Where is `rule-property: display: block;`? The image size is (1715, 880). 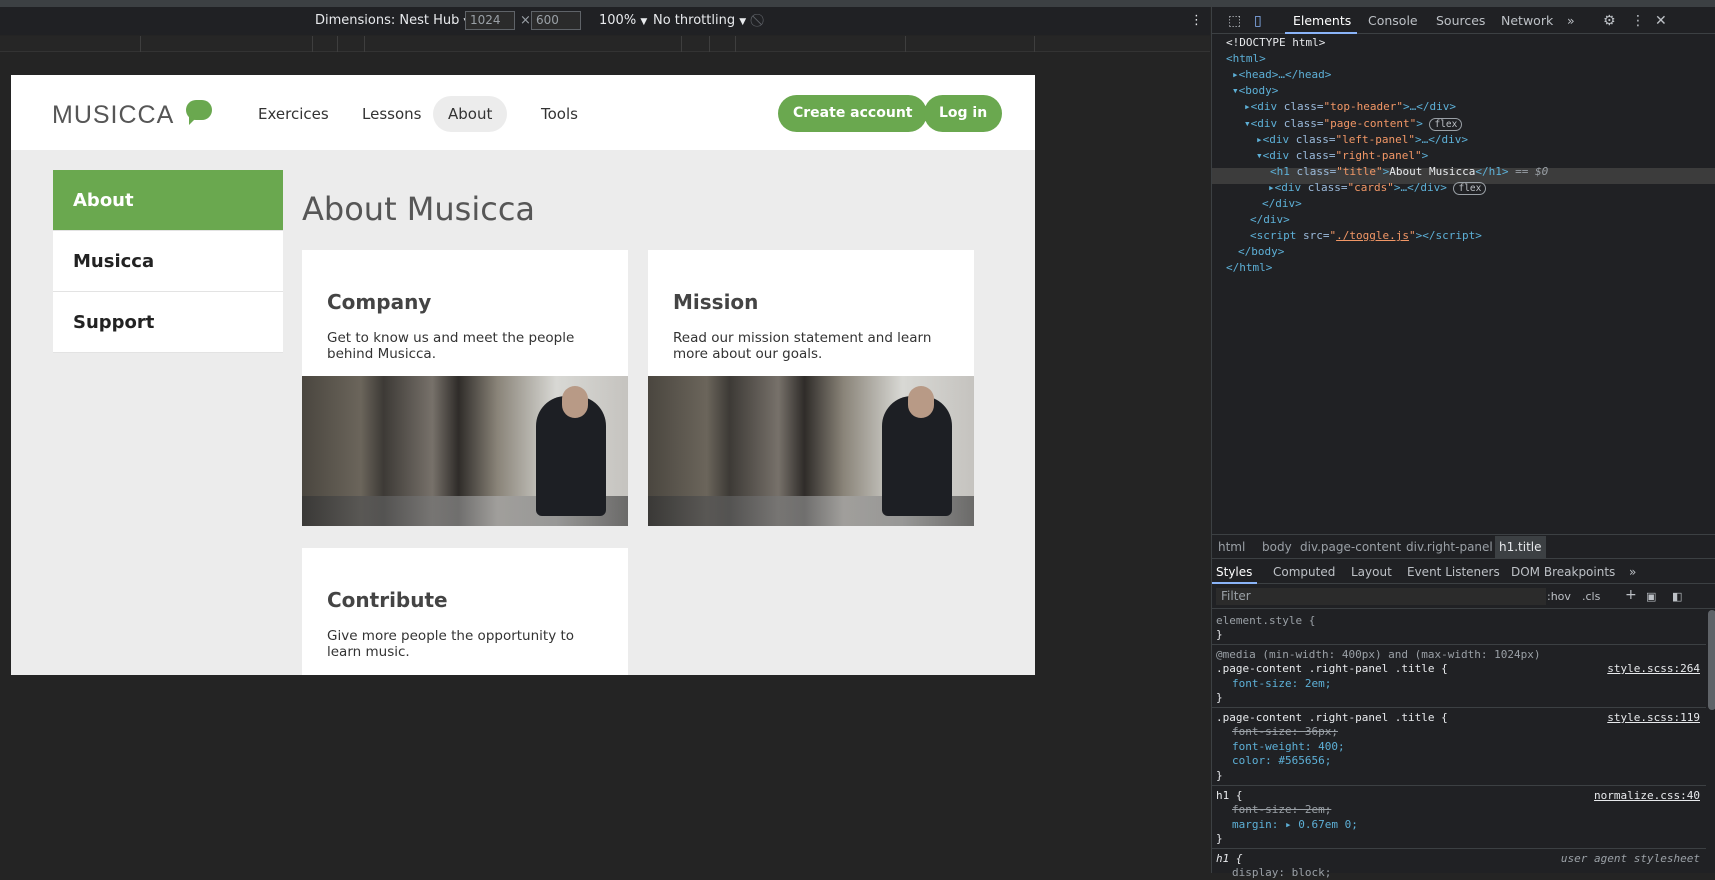
rule-property: display: block; is located at coordinates (1273, 873).